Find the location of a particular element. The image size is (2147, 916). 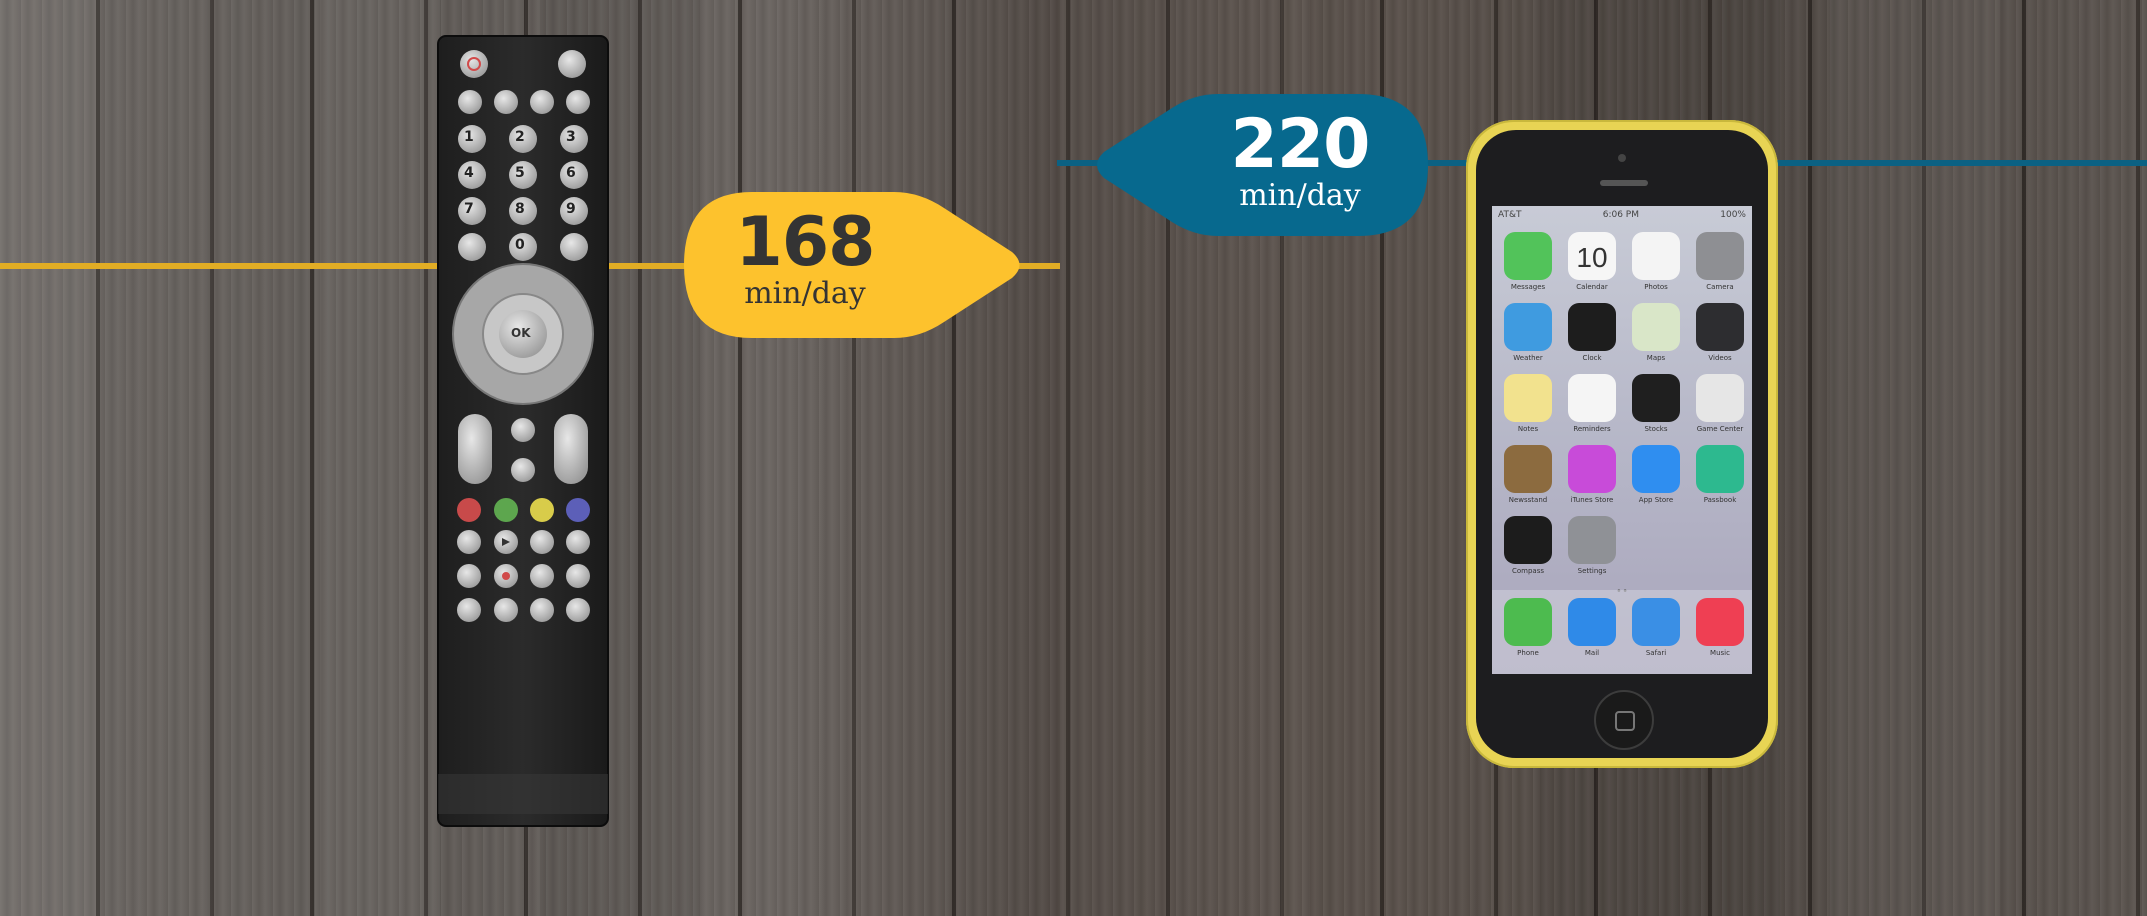

app-label: Music is located at coordinates (1720, 653).